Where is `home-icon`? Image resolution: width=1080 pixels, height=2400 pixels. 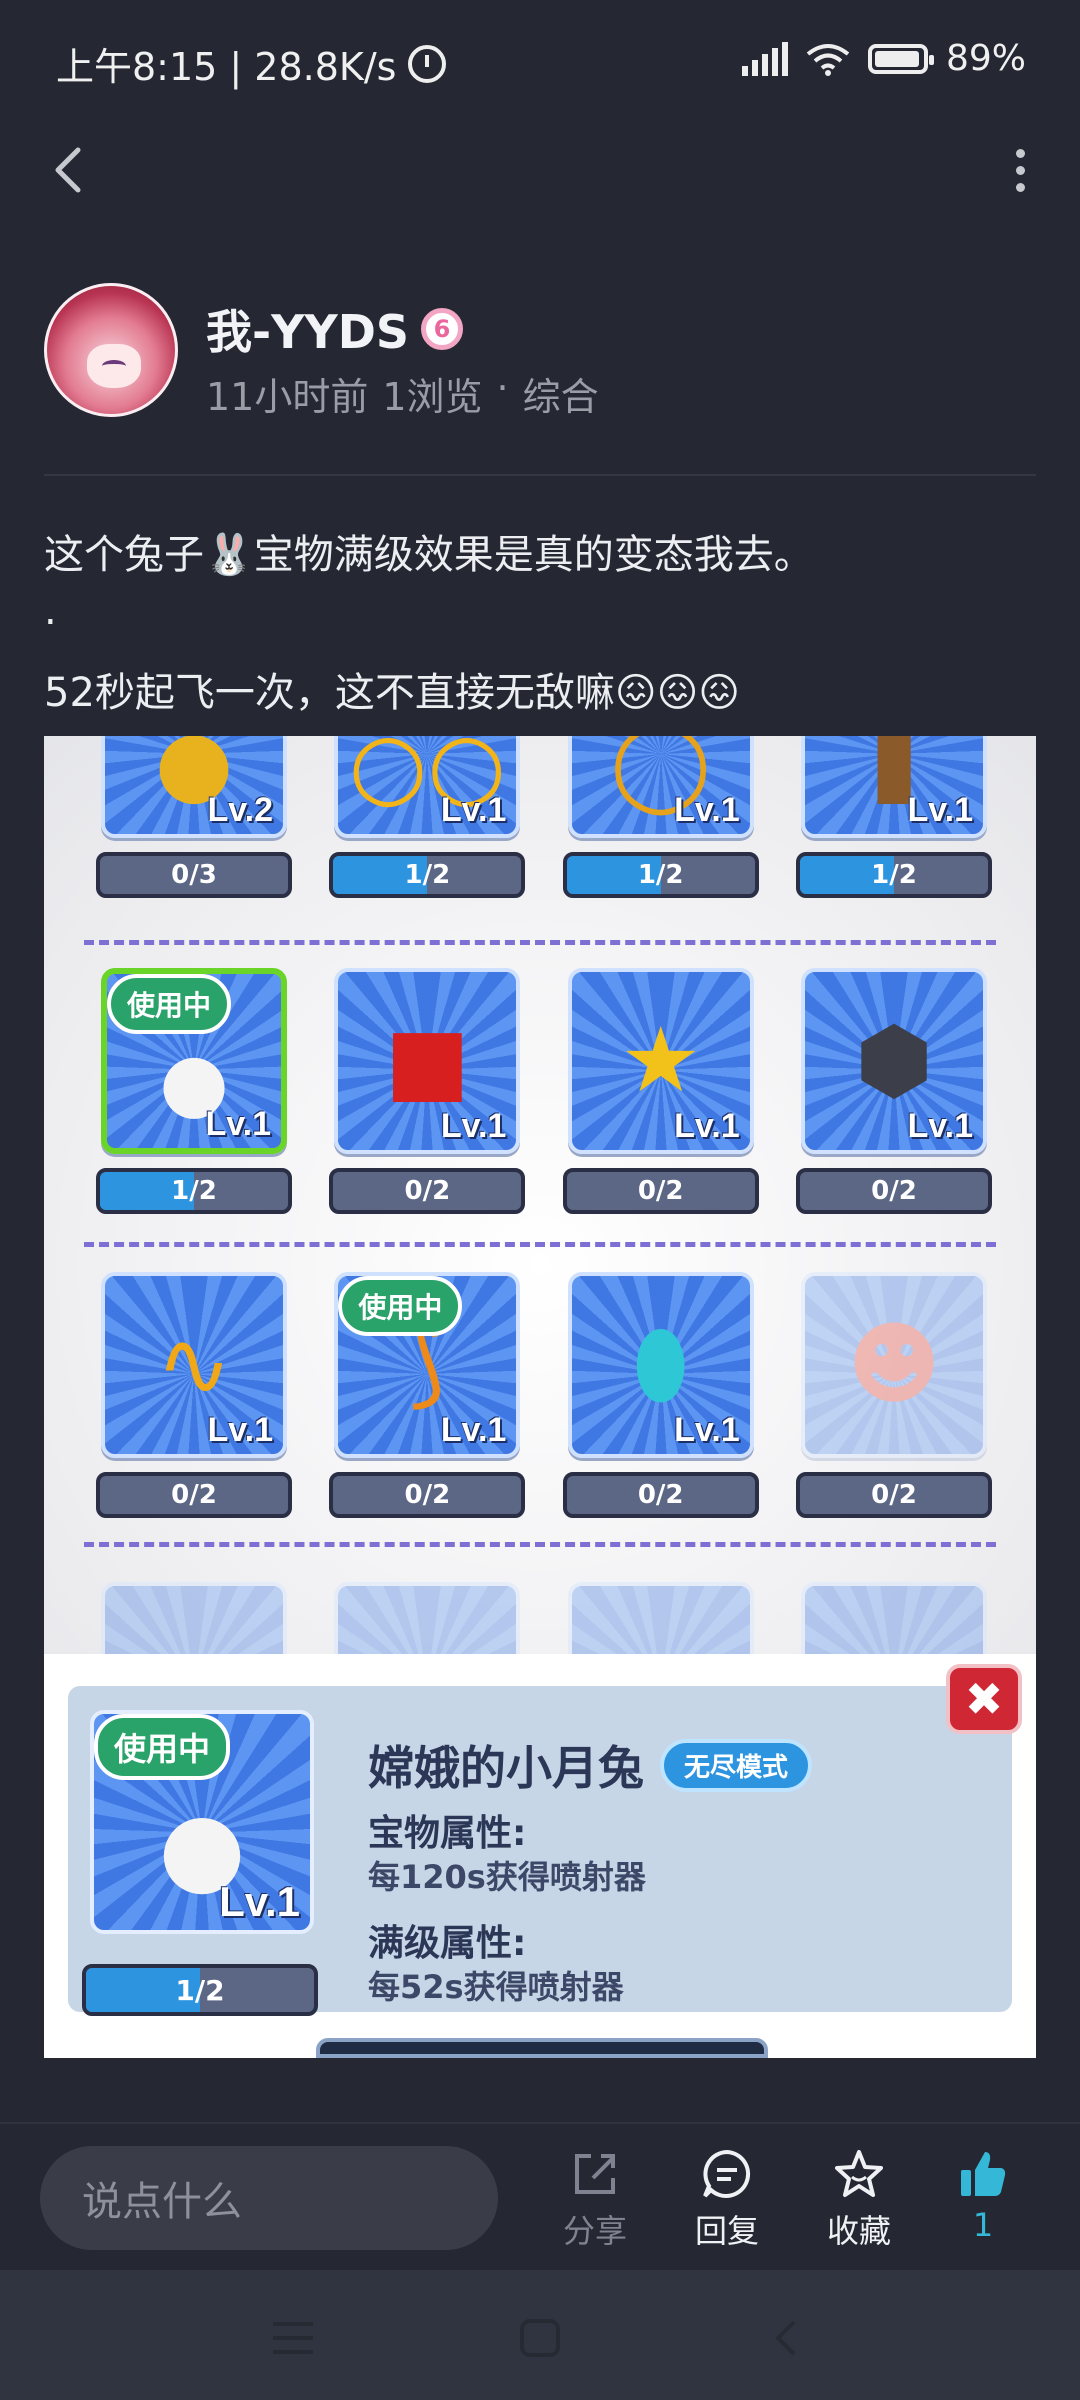 home-icon is located at coordinates (540, 2338).